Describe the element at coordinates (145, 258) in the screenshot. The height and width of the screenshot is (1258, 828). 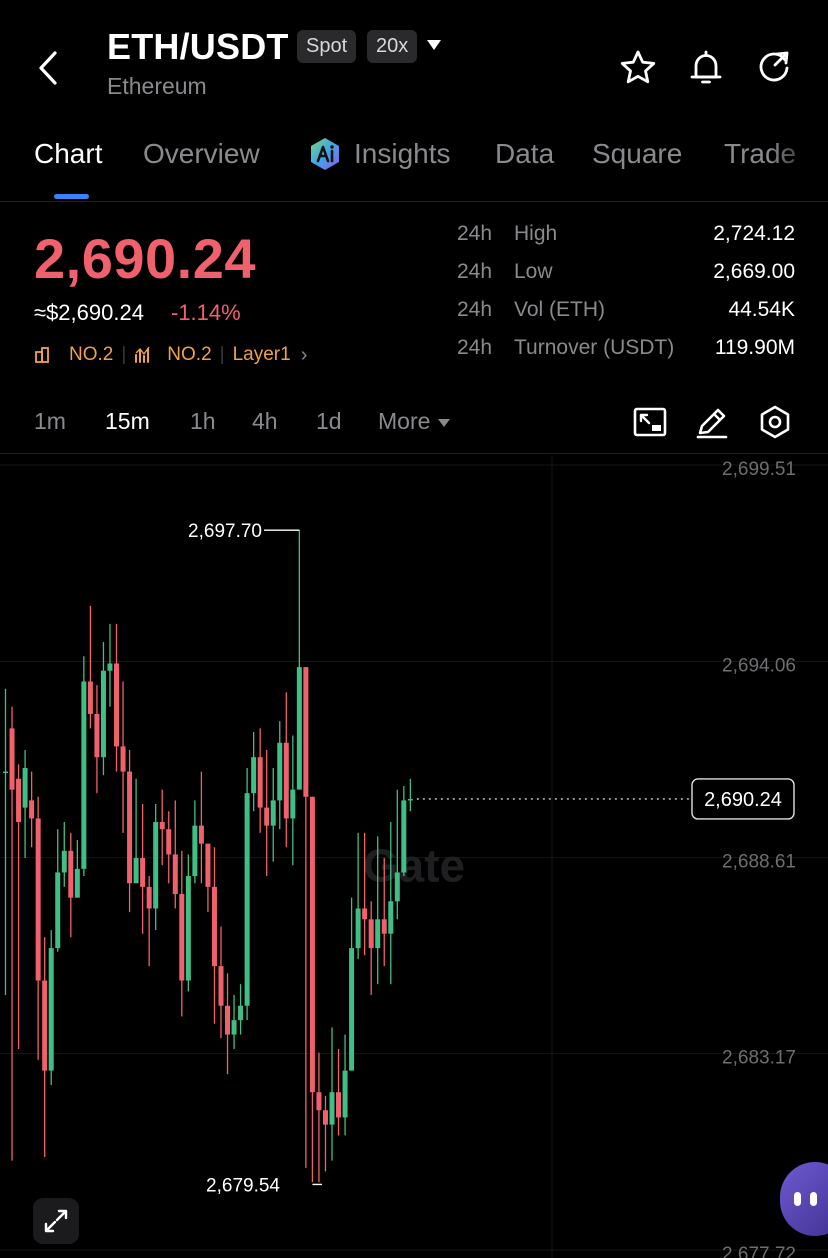
I see `last-price: 2,690.24` at that location.